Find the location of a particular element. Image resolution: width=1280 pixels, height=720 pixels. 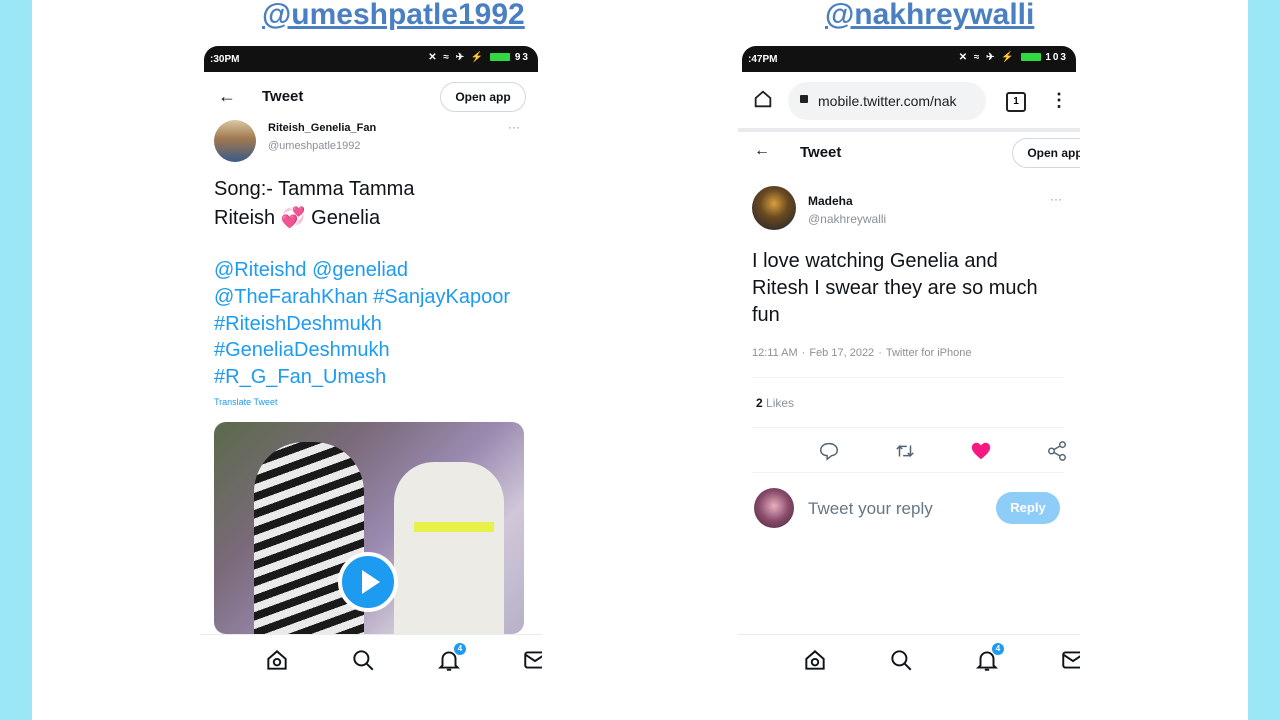

like-icon is located at coordinates (981, 451).